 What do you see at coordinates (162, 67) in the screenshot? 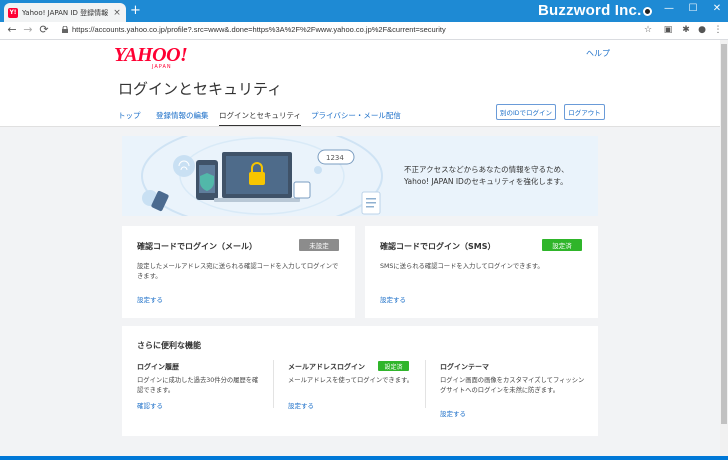
I see `yahoo-logo-subtext: JAPAN` at bounding box center [162, 67].